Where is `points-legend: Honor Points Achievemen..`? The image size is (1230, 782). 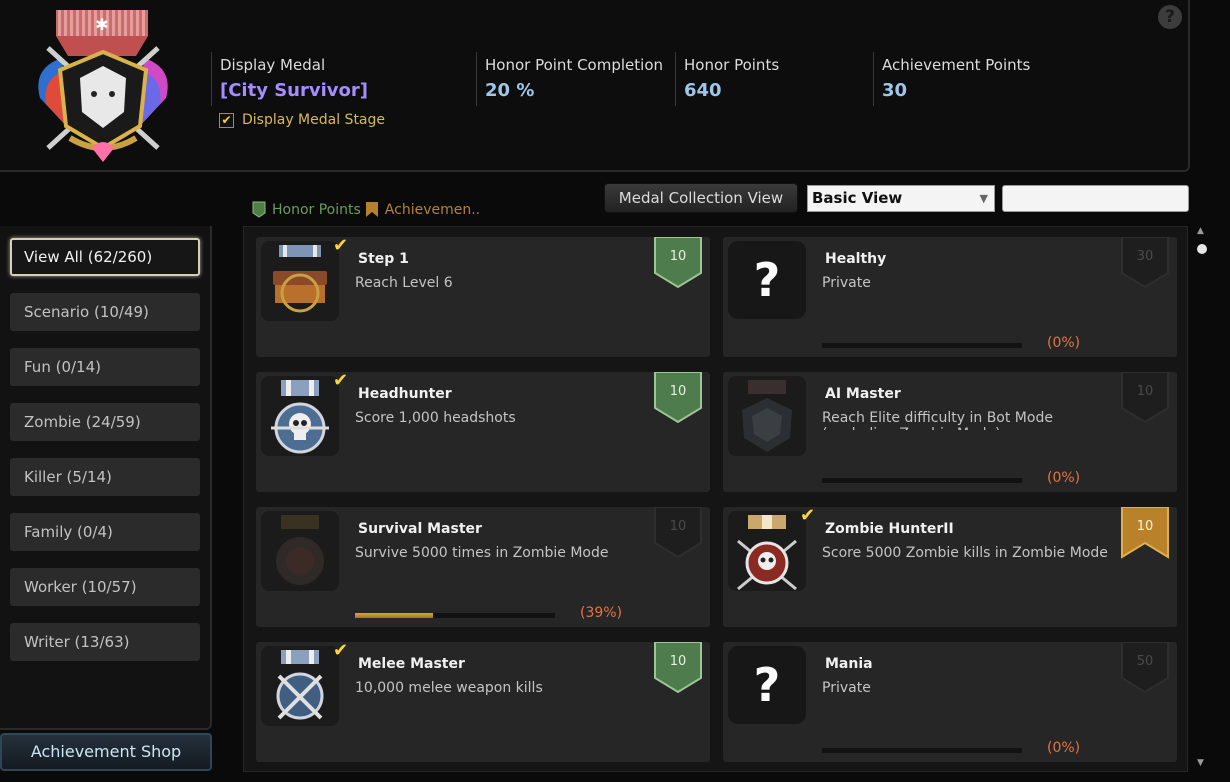 points-legend: Honor Points Achievemen.. is located at coordinates (366, 209).